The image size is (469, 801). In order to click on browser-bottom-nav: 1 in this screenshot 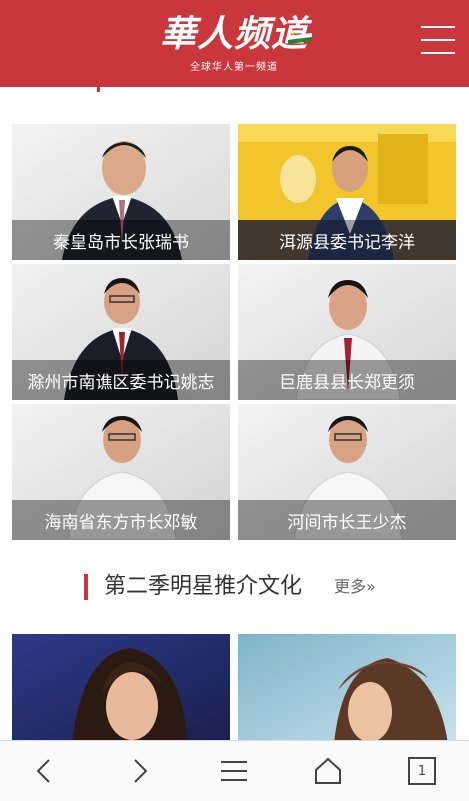, I will do `click(234, 770)`.